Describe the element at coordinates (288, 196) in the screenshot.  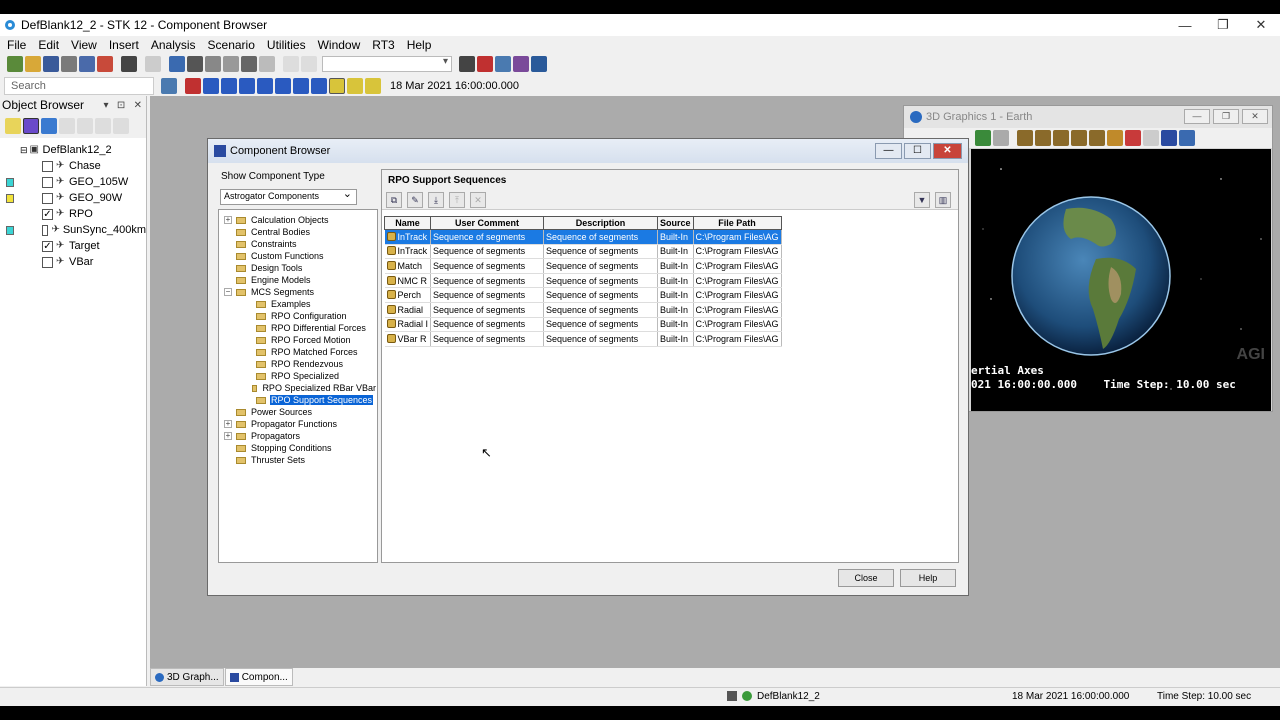
I see `component-type-select: Astrogator Components` at that location.